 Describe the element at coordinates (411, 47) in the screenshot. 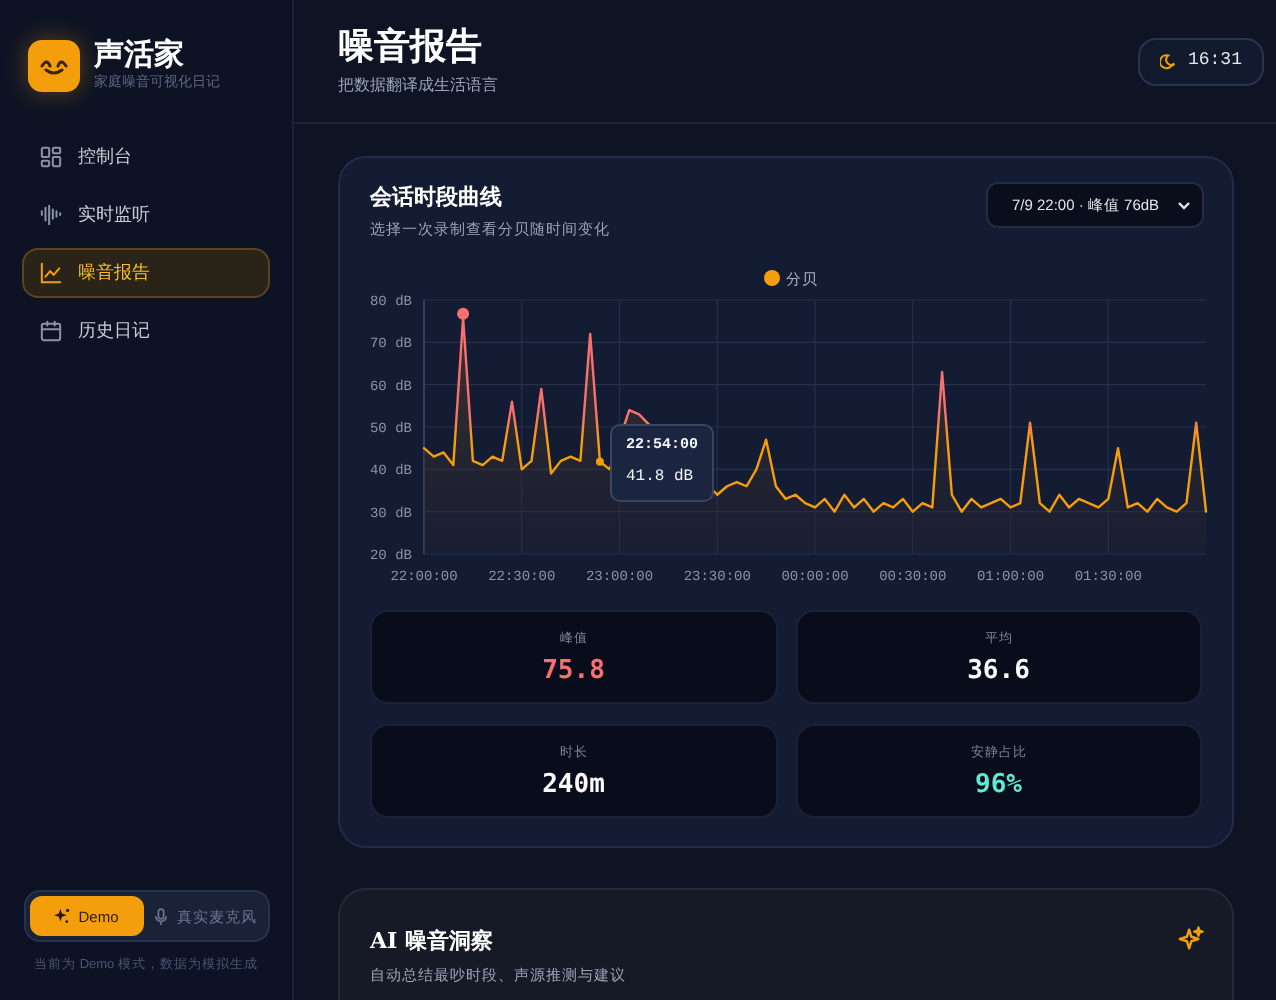

I see `page-title: 噪音报告` at that location.